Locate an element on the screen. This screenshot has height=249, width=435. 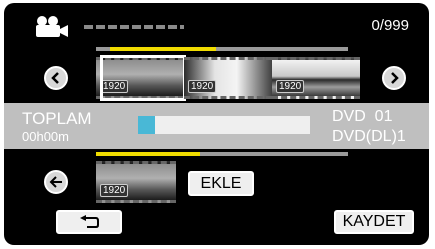
arrow-left-icon is located at coordinates (55, 182).